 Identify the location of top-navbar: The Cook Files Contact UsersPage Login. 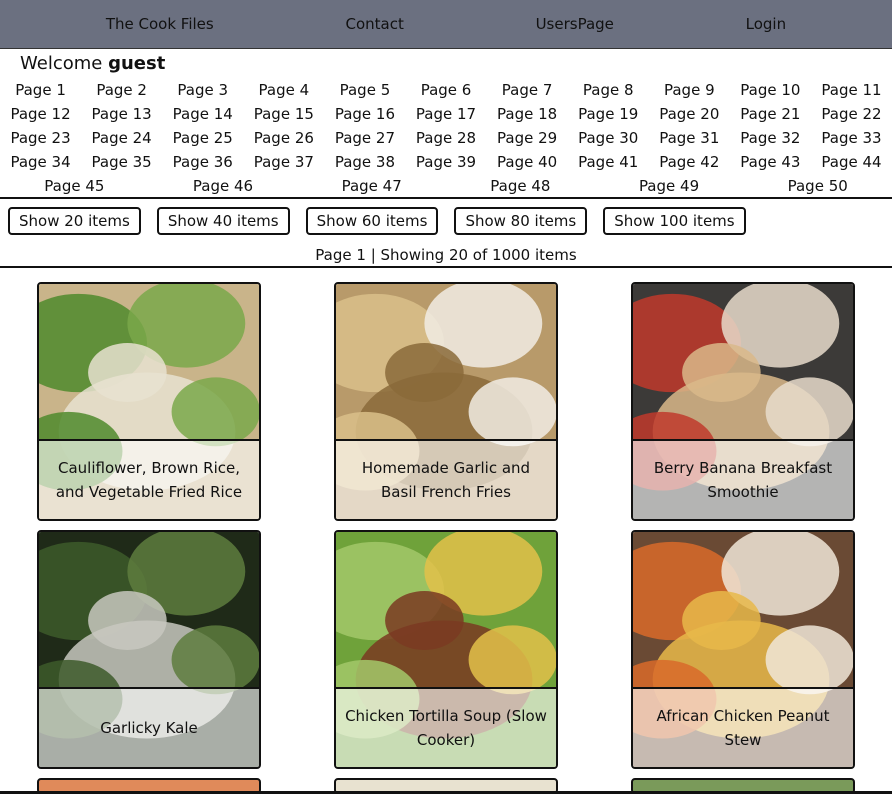
(446, 24).